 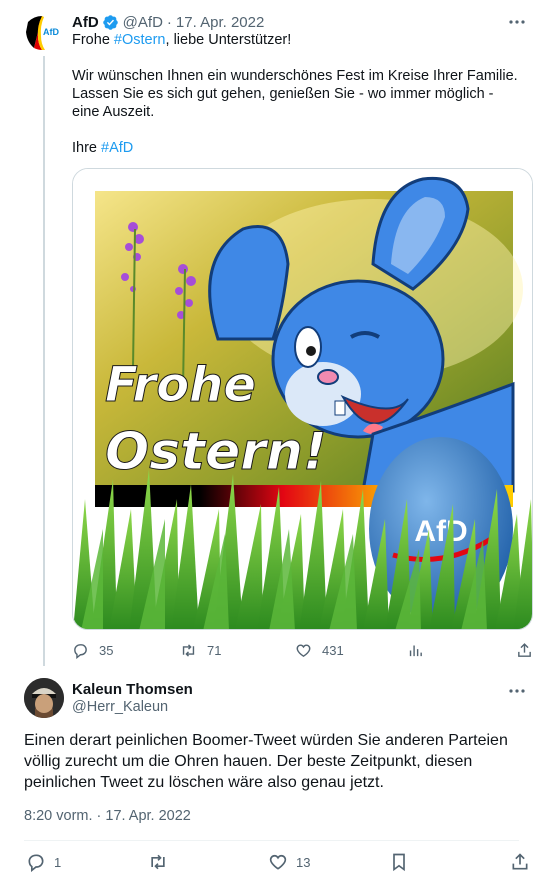 What do you see at coordinates (319, 650) in the screenshot?
I see `like-button: 431` at bounding box center [319, 650].